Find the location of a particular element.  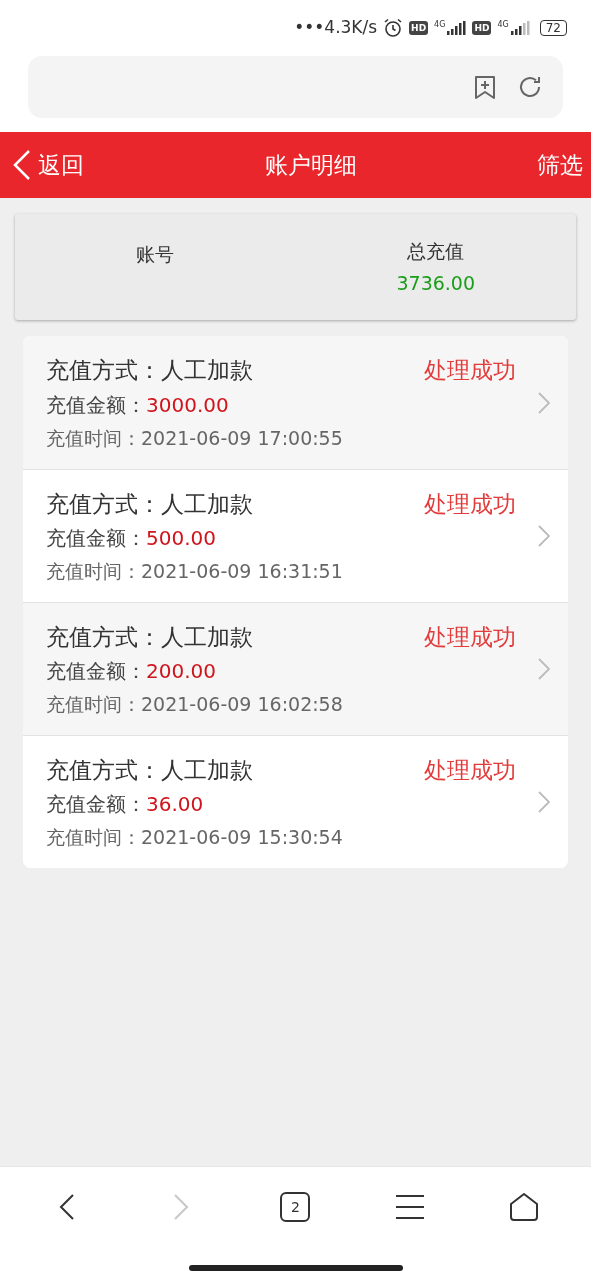

time-text: 充值时间：2021-06-09 16:31:51 is located at coordinates (195, 571).